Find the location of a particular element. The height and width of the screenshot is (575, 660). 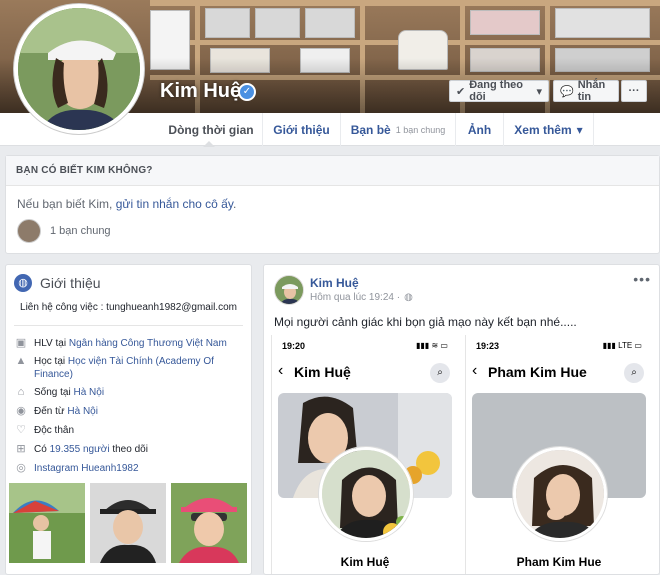

followers-icon: ⊞ is located at coordinates (21, 449).